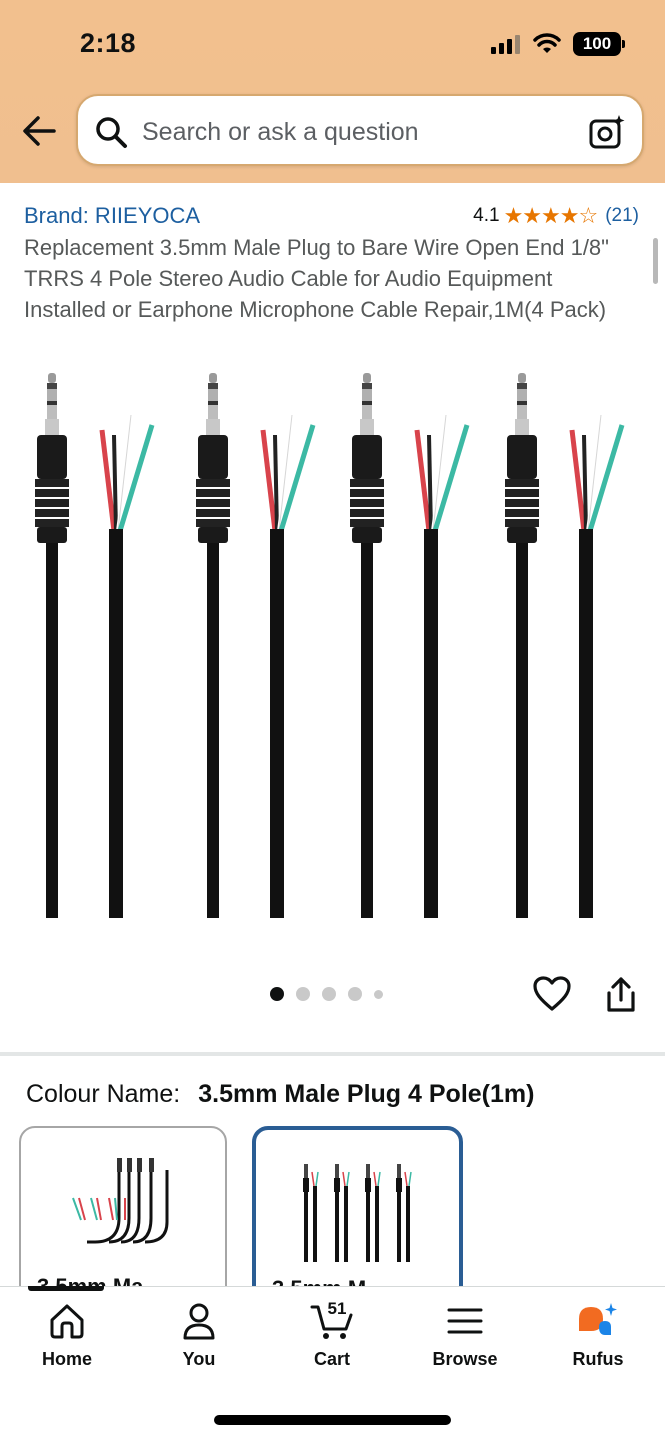  Describe the element at coordinates (622, 216) in the screenshot. I see `rating-count-link: (21)` at that location.